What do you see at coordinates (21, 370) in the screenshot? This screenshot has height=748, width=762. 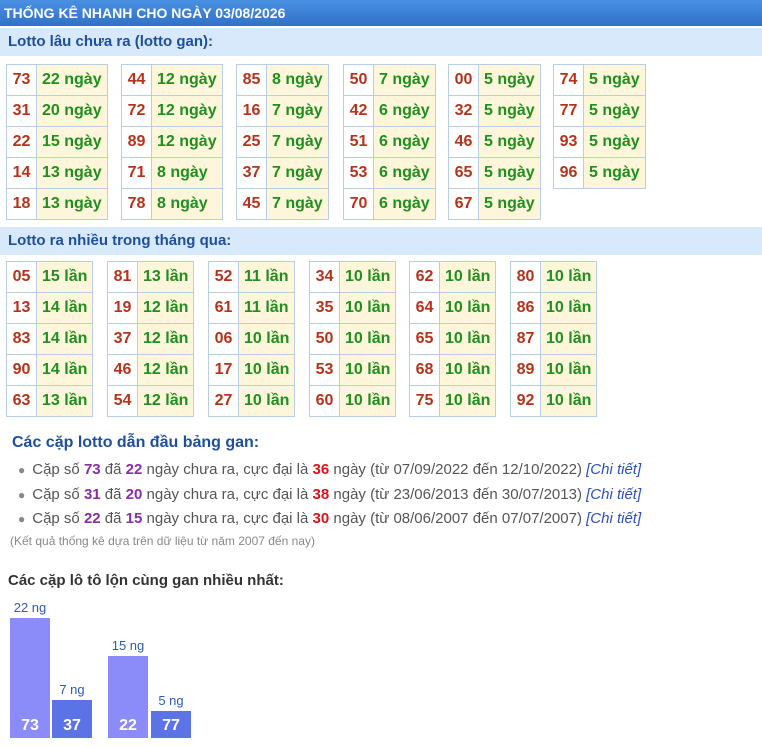 I see `nhieu-number: 90` at bounding box center [21, 370].